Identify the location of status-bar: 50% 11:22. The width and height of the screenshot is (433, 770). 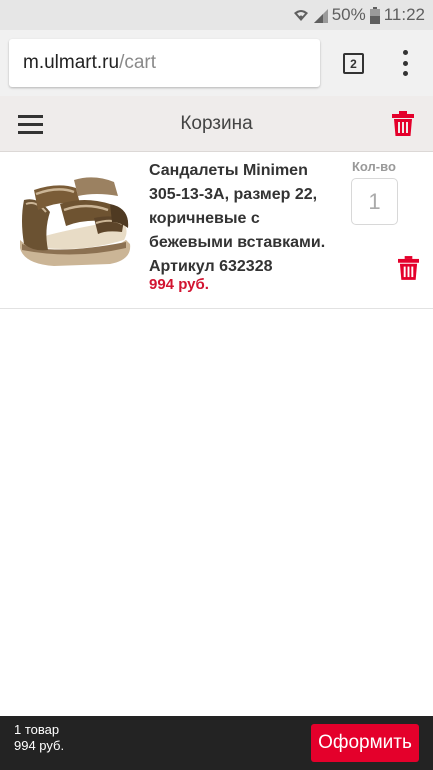
(216, 15).